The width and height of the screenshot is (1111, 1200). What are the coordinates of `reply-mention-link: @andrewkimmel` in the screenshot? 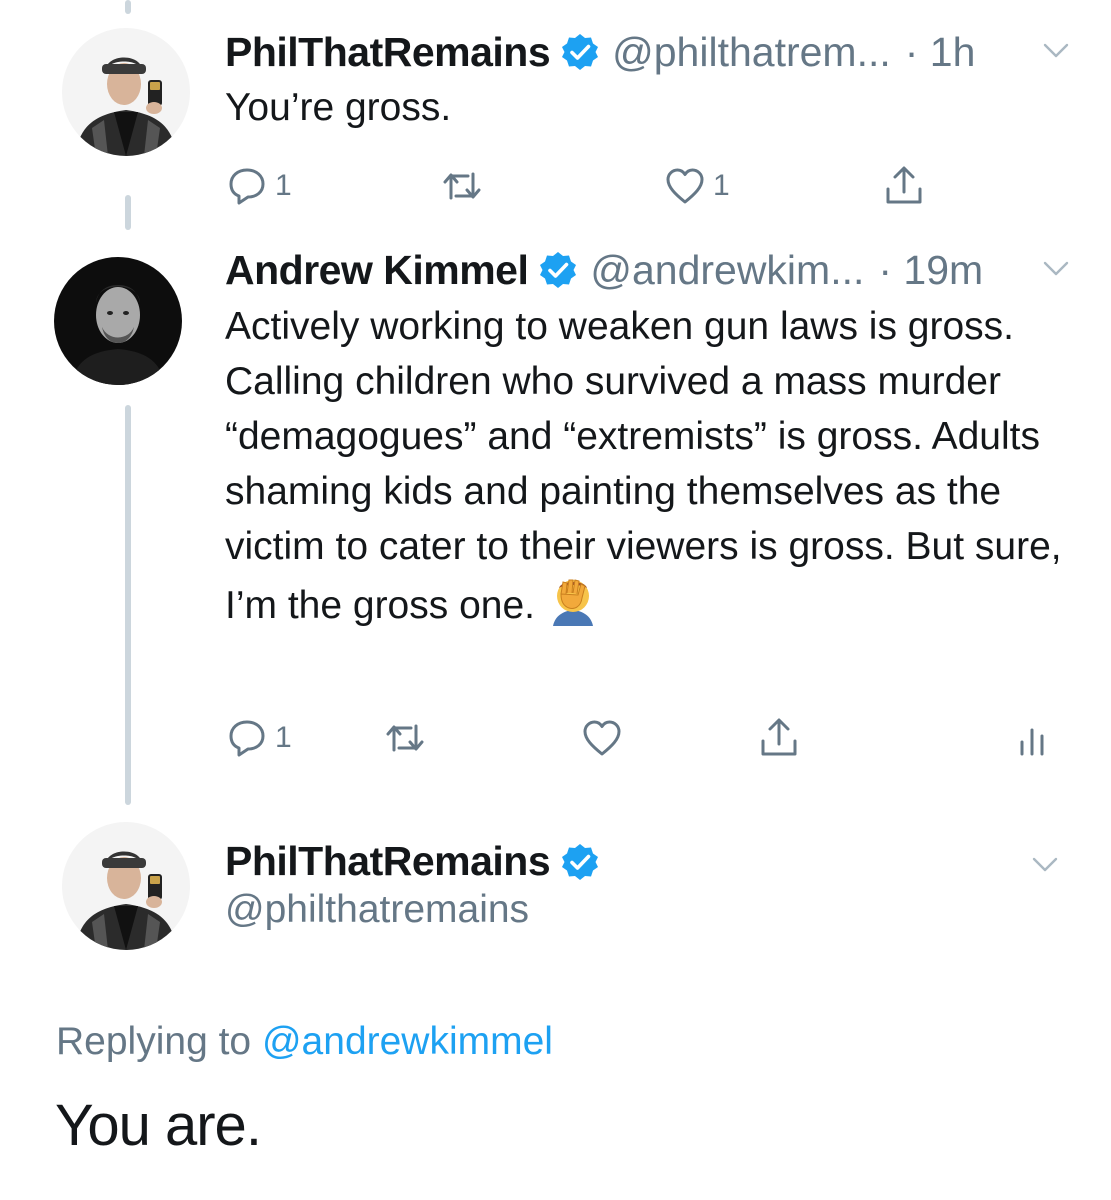 It's located at (407, 1041).